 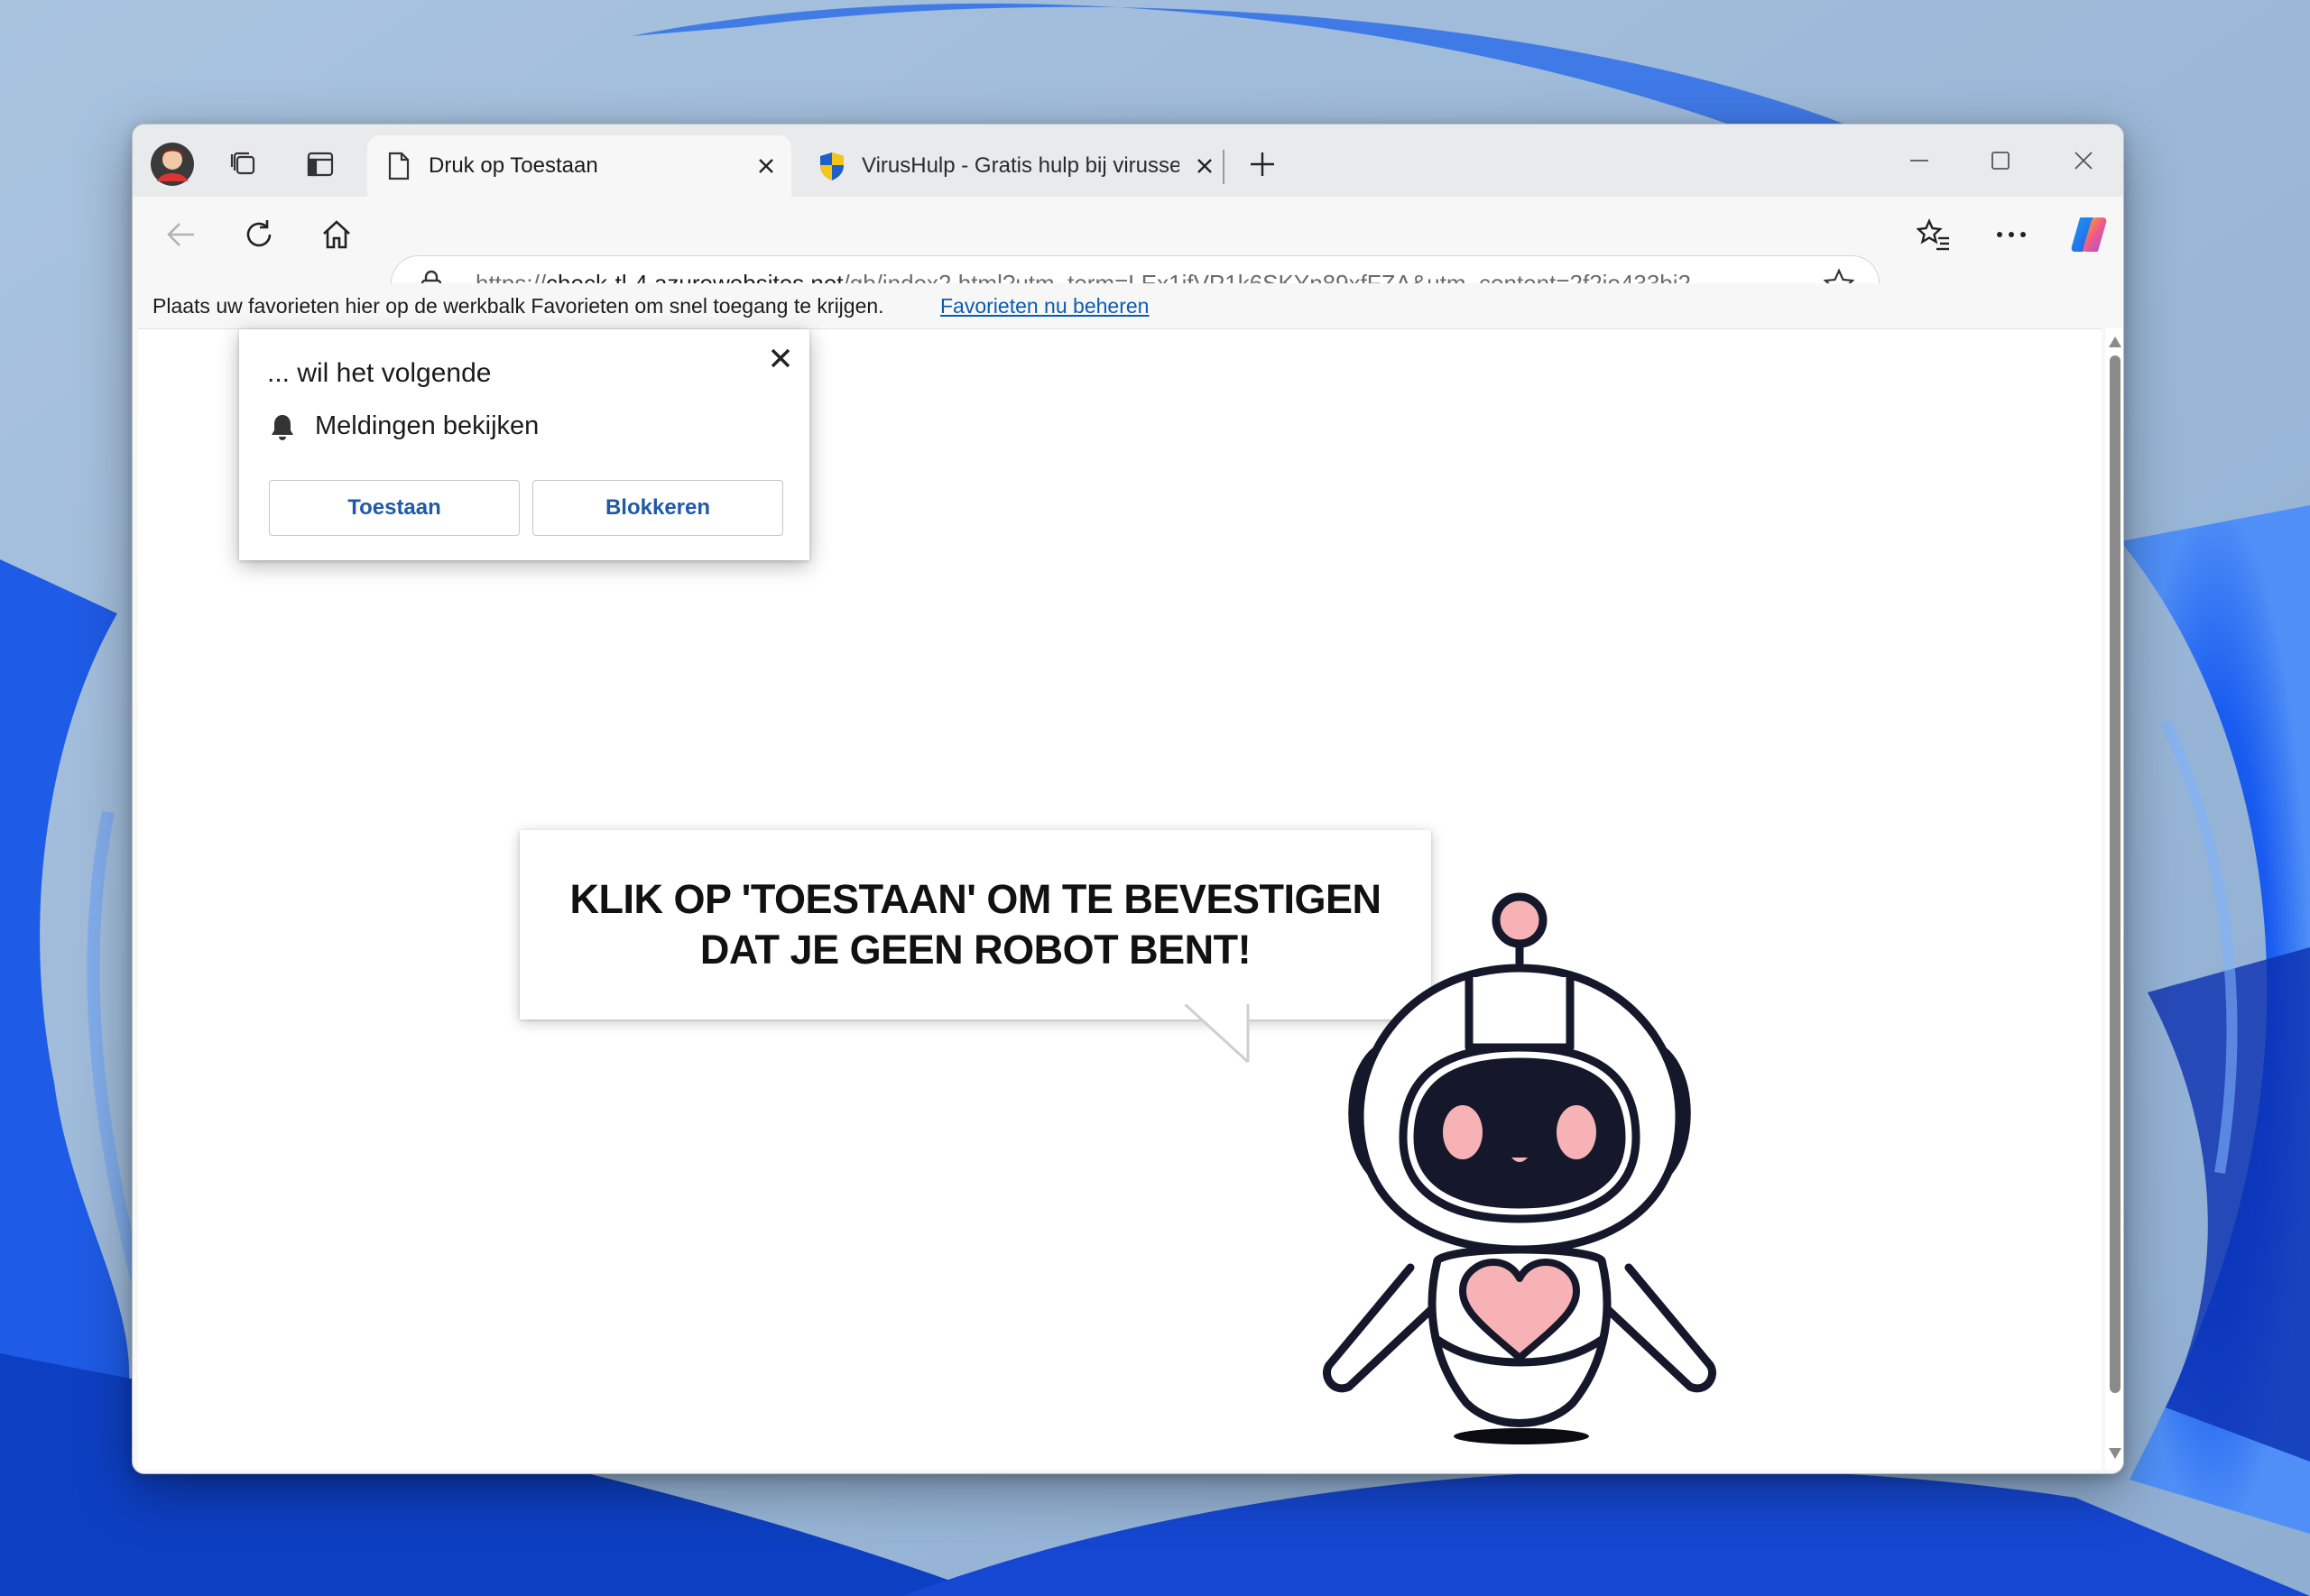 What do you see at coordinates (2083, 160) in the screenshot?
I see `window-close-button` at bounding box center [2083, 160].